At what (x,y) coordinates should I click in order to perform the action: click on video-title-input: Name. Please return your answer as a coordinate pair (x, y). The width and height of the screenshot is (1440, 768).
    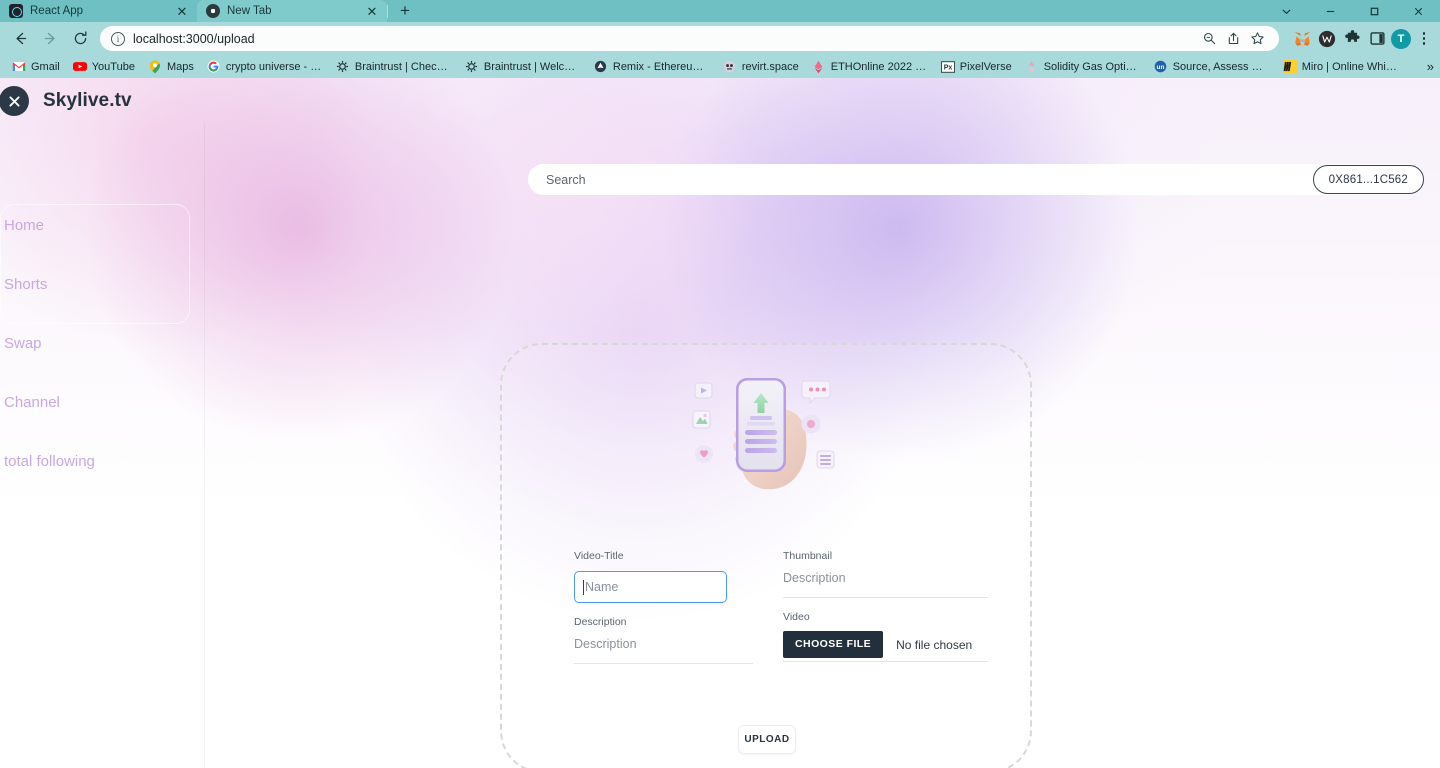
    Looking at the image, I should click on (650, 587).